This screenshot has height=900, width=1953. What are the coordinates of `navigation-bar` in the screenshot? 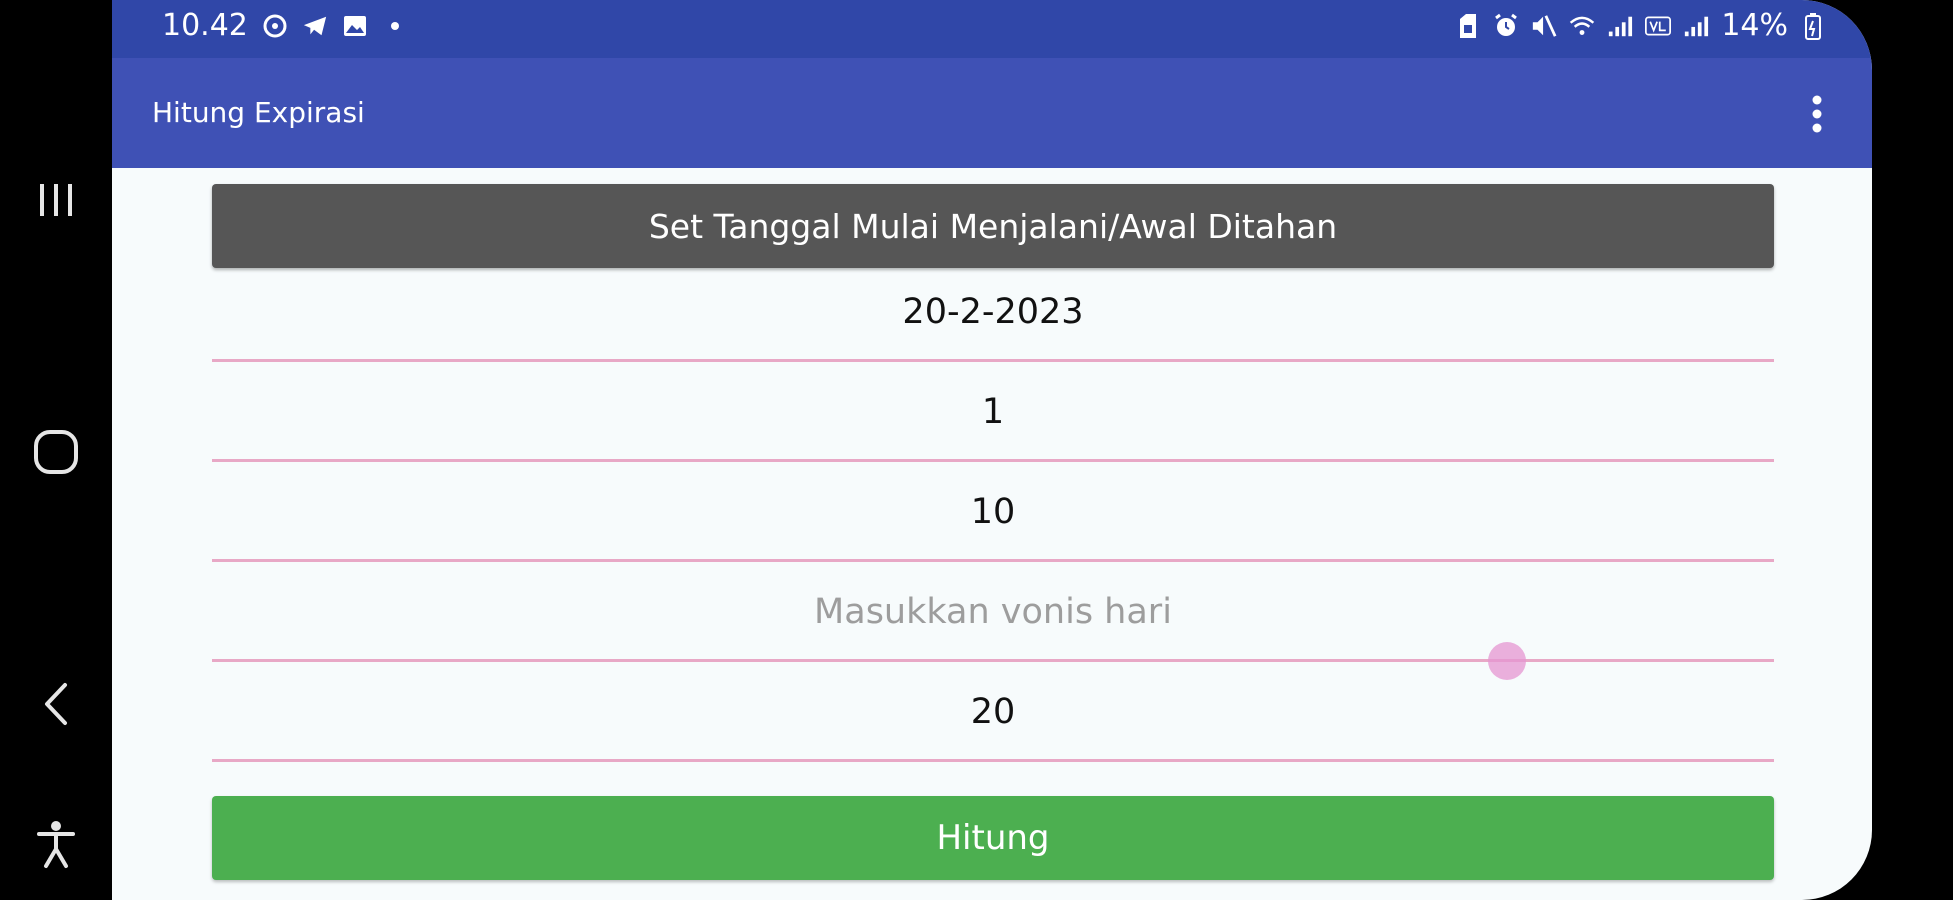 It's located at (56, 450).